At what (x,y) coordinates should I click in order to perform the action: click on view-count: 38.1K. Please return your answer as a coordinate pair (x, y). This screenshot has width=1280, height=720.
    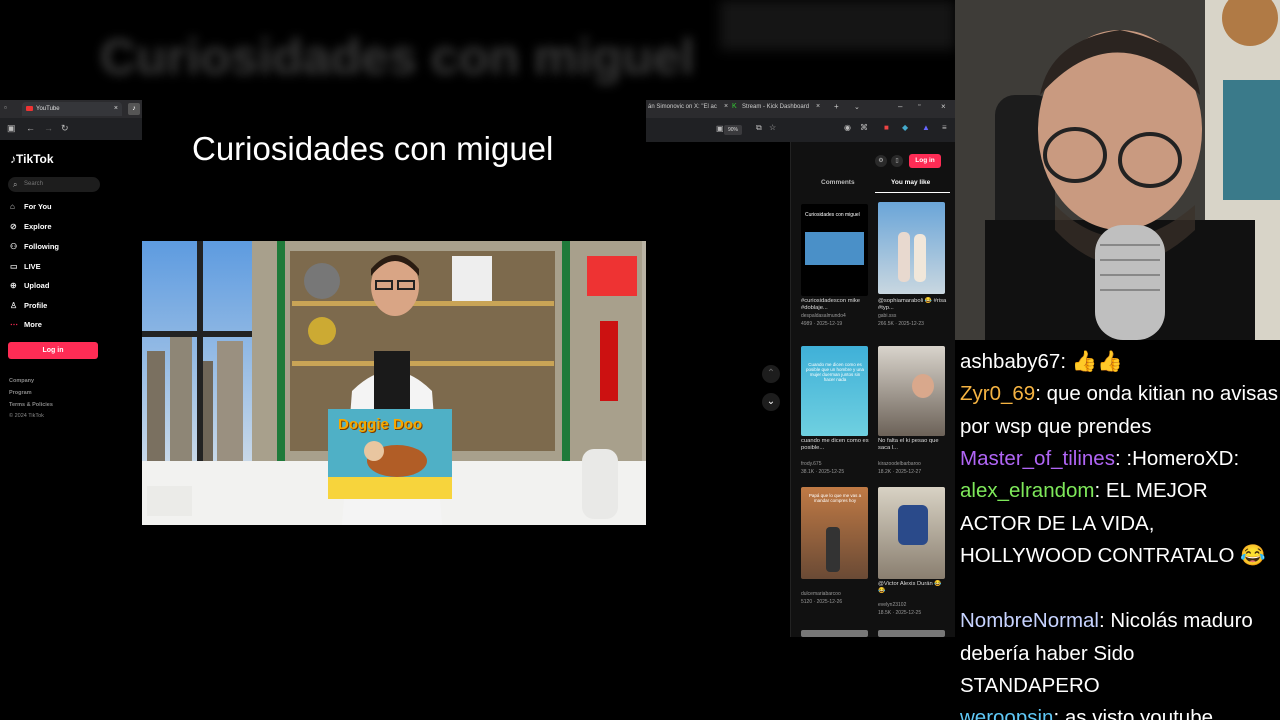
    Looking at the image, I should click on (808, 472).